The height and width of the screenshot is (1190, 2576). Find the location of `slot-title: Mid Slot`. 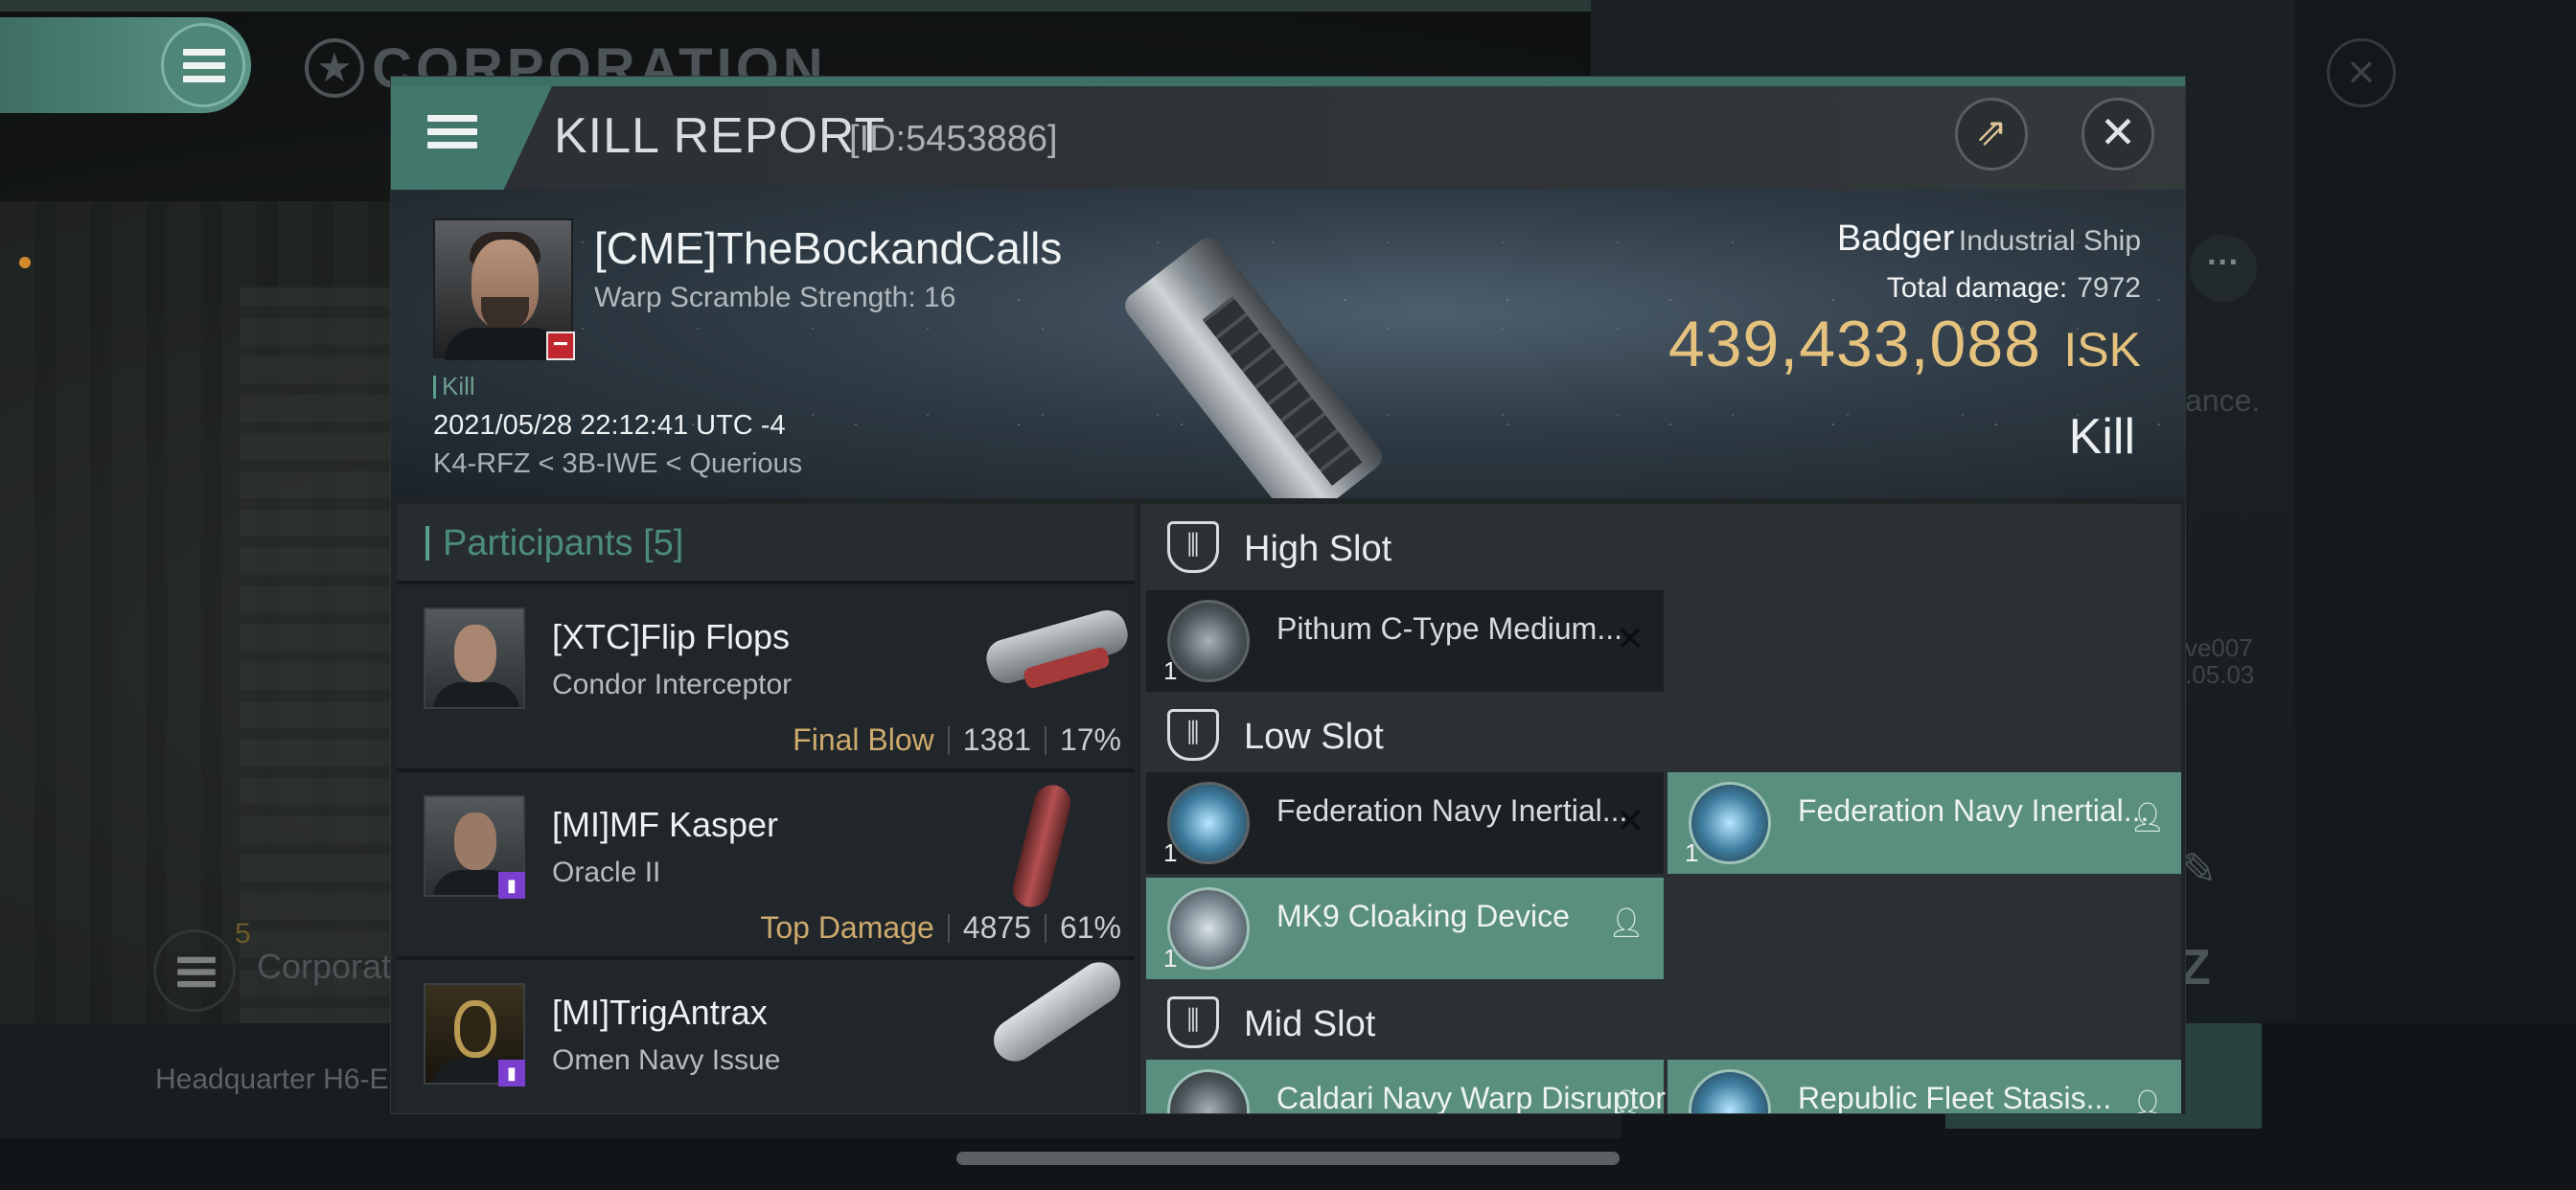

slot-title: Mid Slot is located at coordinates (1310, 1024).